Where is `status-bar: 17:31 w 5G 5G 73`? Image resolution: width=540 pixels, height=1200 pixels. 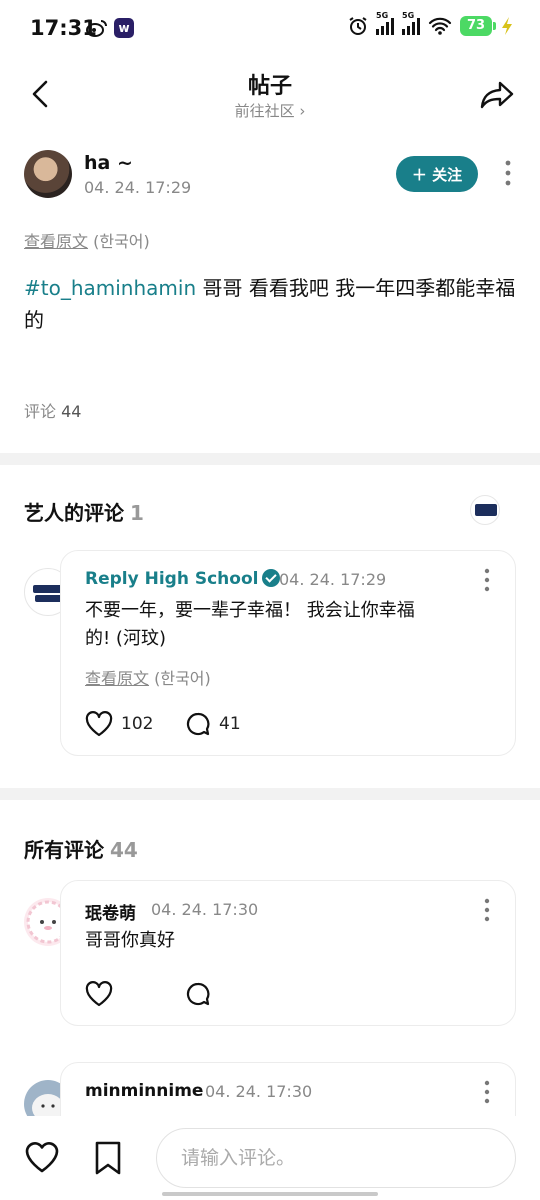 status-bar: 17:31 w 5G 5G 73 is located at coordinates (270, 30).